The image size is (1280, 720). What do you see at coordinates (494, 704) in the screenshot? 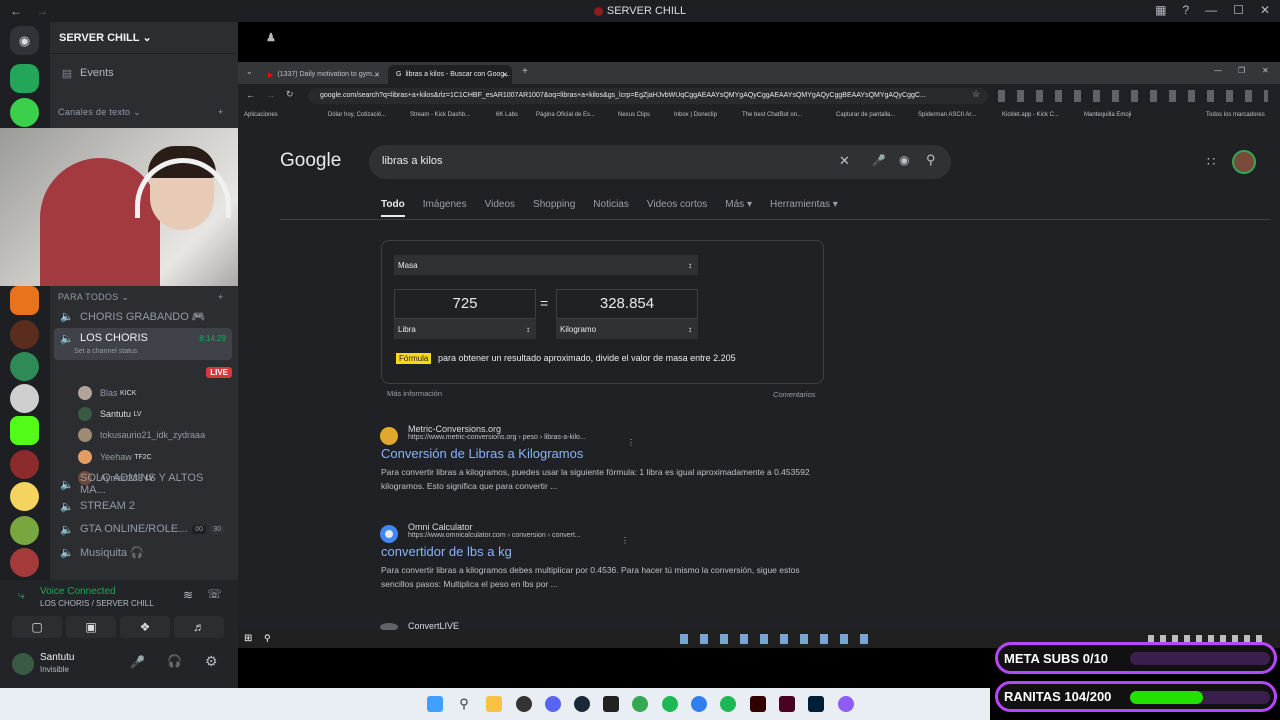
I see `file-explorer-icon` at bounding box center [494, 704].